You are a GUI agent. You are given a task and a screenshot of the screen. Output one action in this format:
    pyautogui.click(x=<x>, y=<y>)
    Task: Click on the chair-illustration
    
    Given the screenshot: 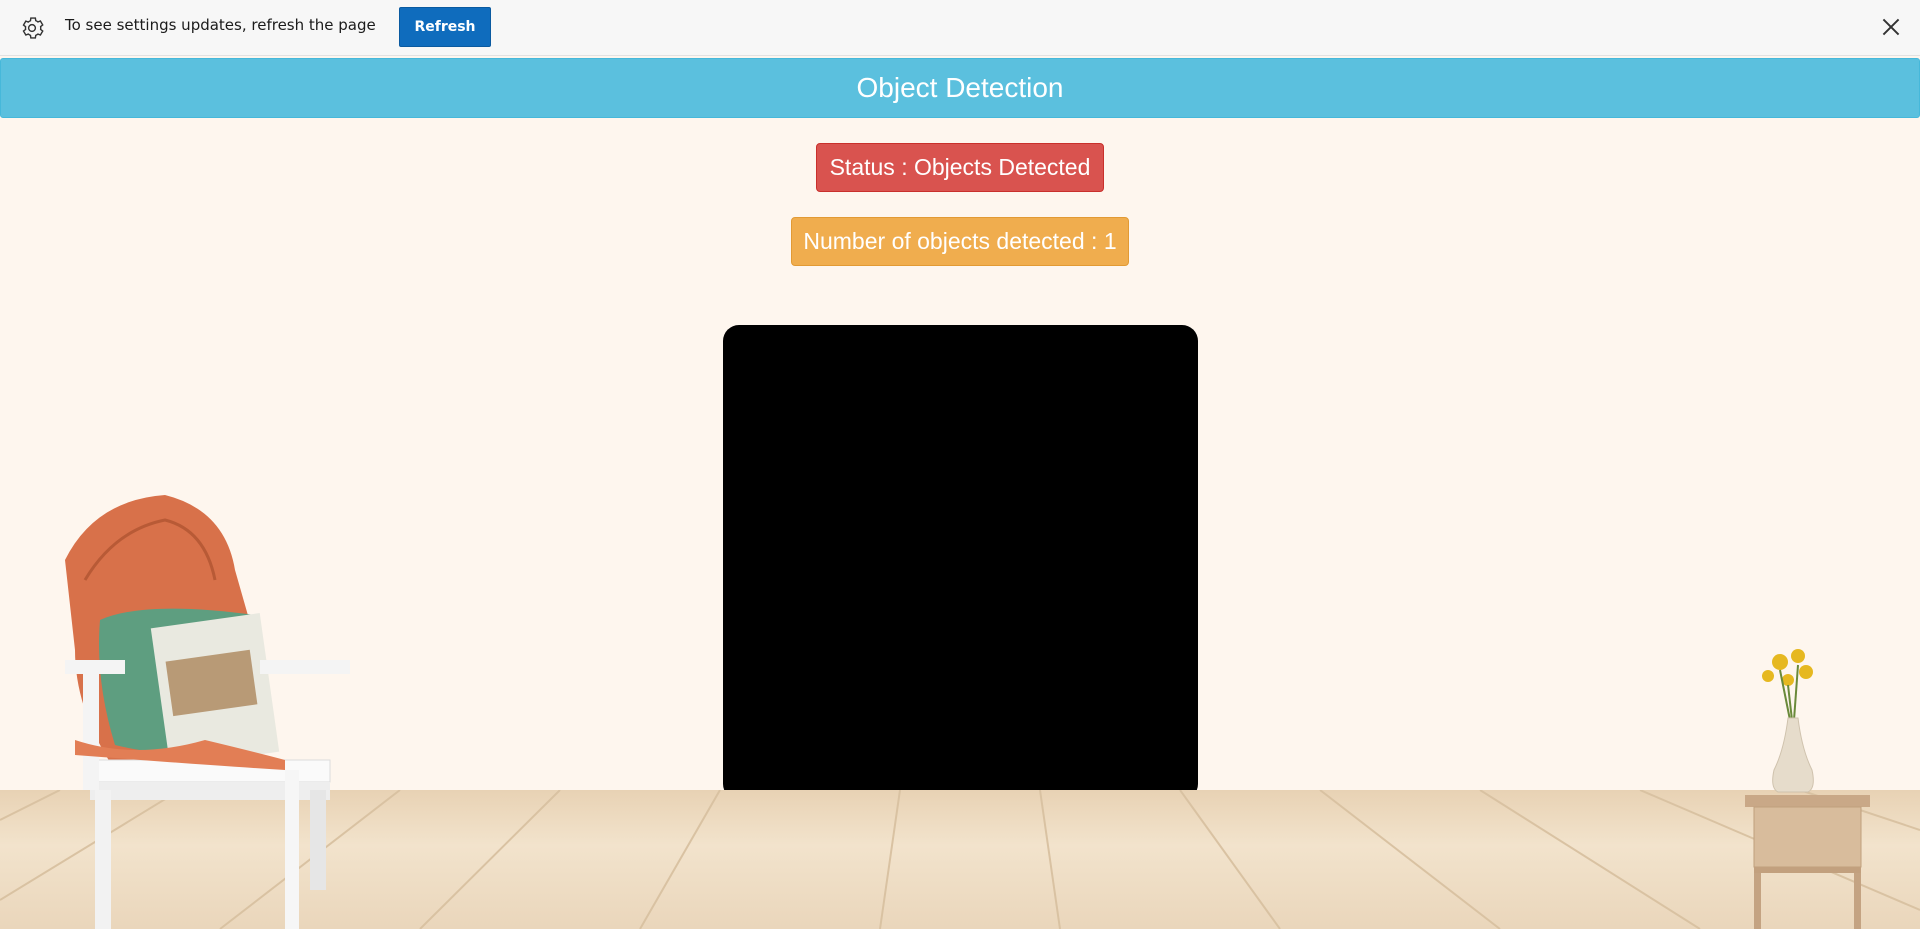 What is the action you would take?
    pyautogui.click(x=207, y=712)
    